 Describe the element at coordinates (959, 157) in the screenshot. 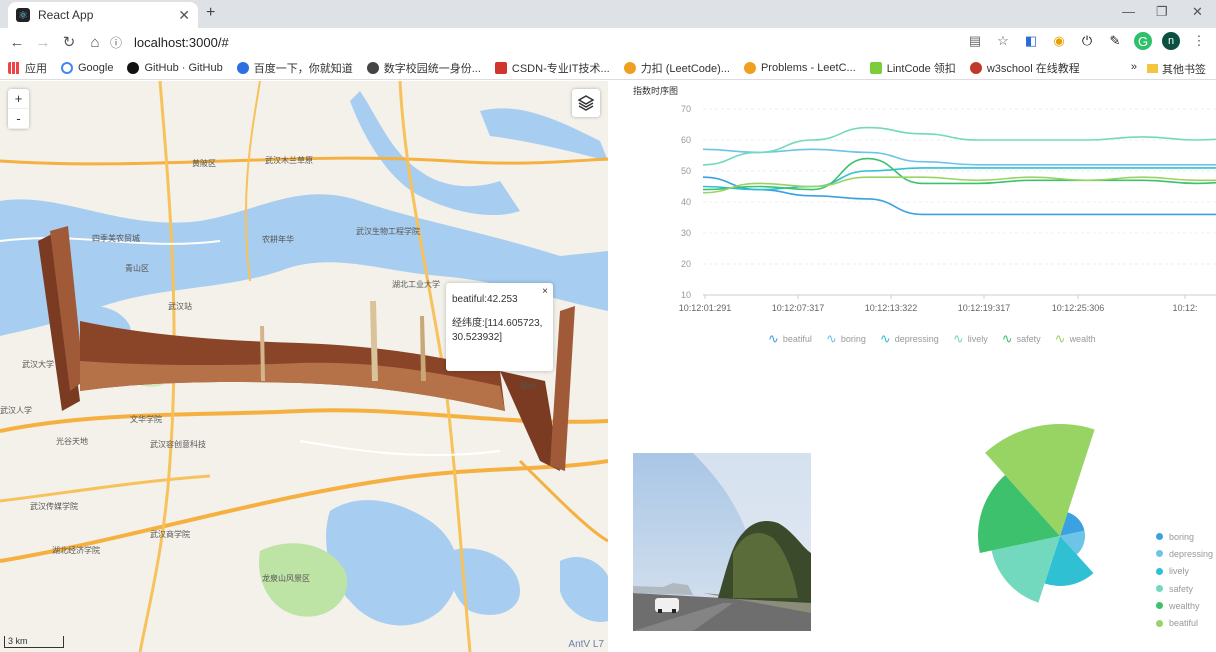

I see `series-line-boring` at that location.